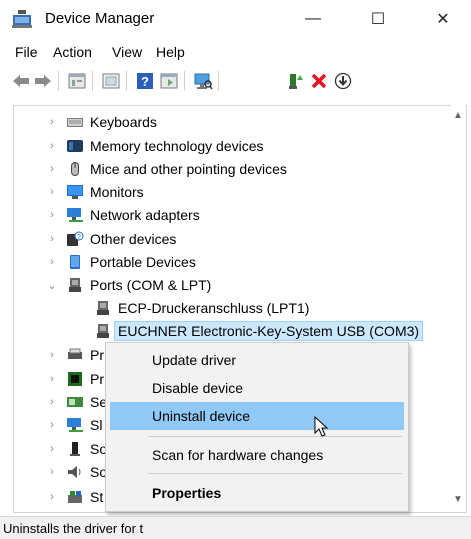 Image resolution: width=471 pixels, height=539 pixels. I want to click on tree-item-memory-technology: Memory technology devices, so click(165, 146).